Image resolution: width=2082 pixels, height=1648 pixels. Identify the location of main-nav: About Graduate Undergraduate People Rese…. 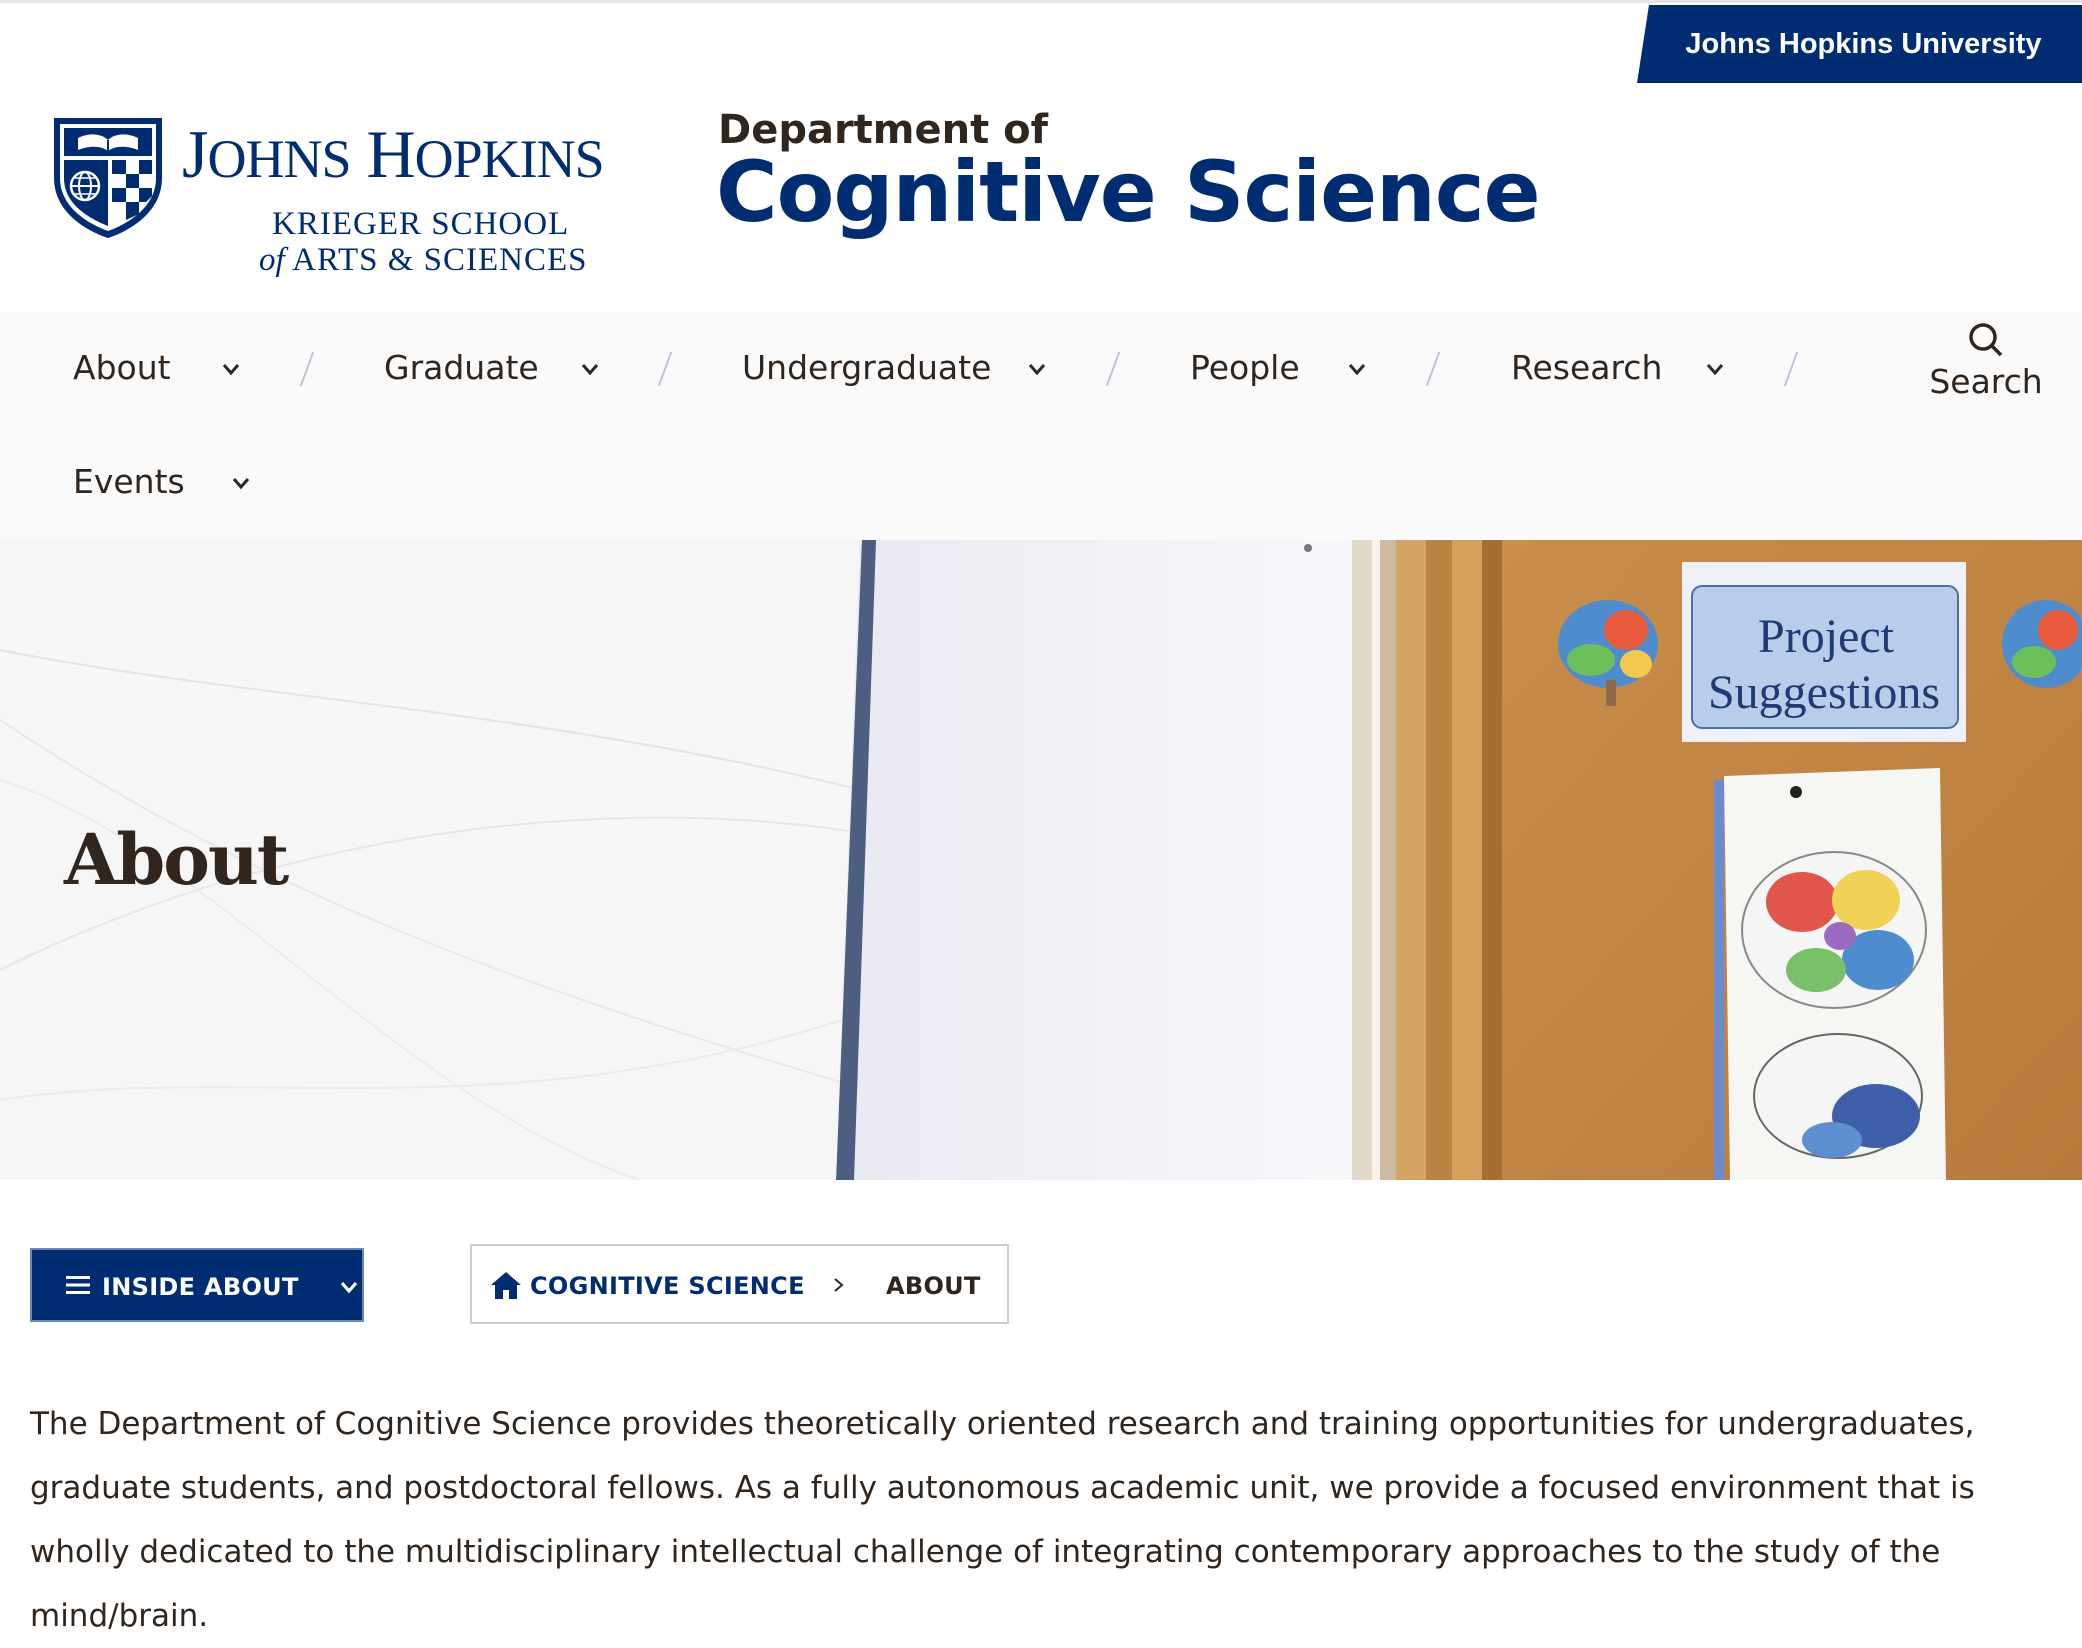
(1041, 426).